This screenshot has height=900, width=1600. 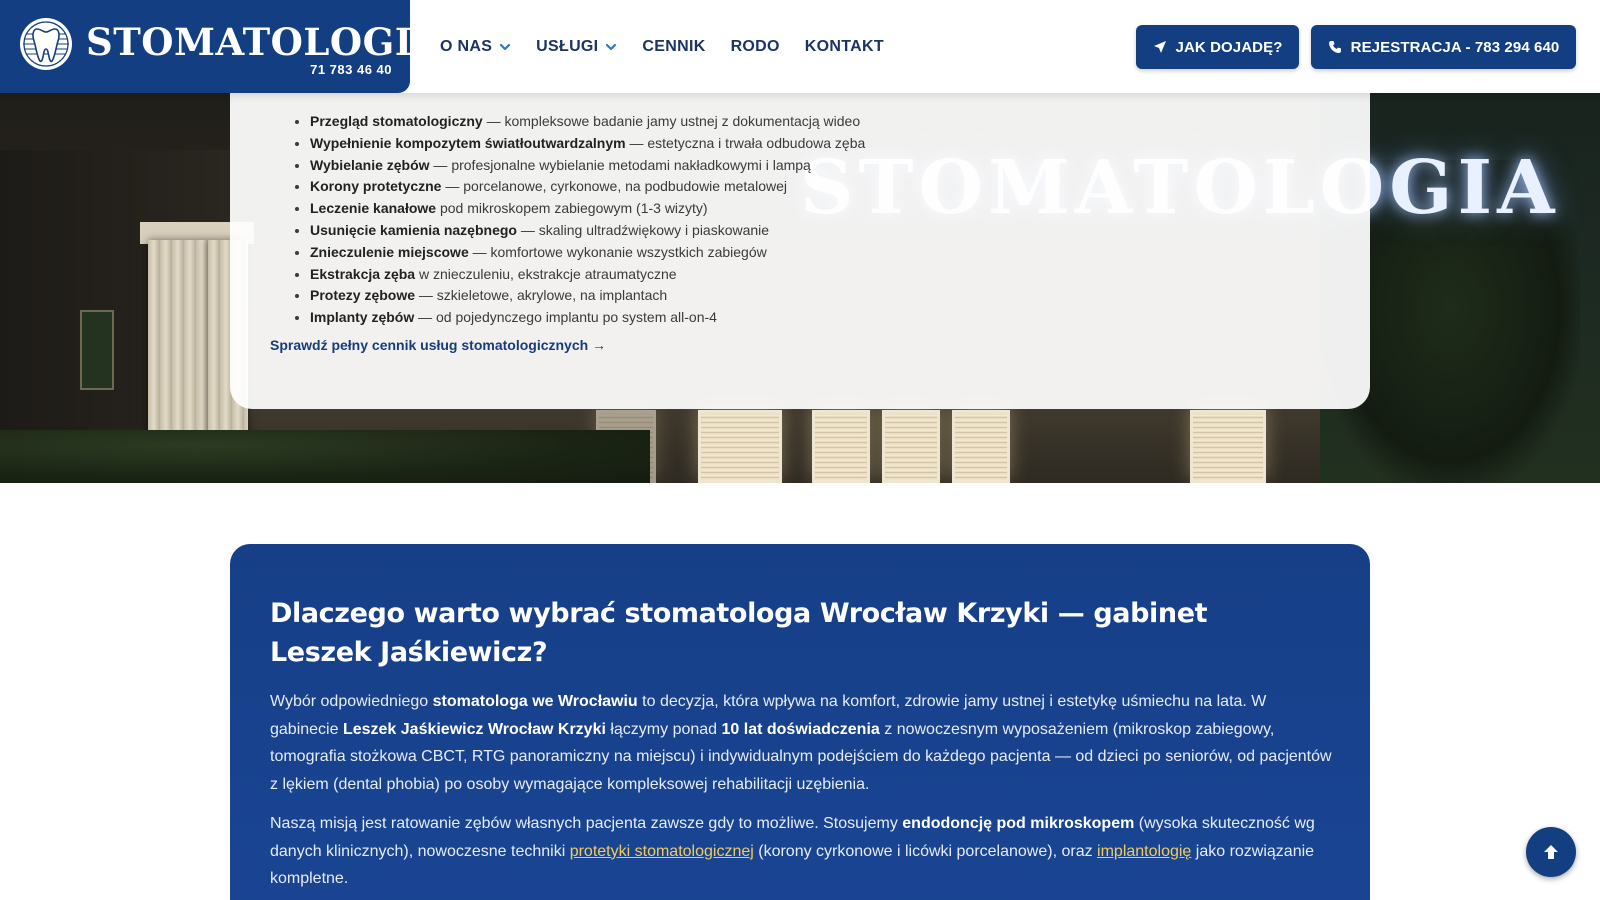 I want to click on bold-span: 10 lat doświadczenia, so click(x=800, y=729).